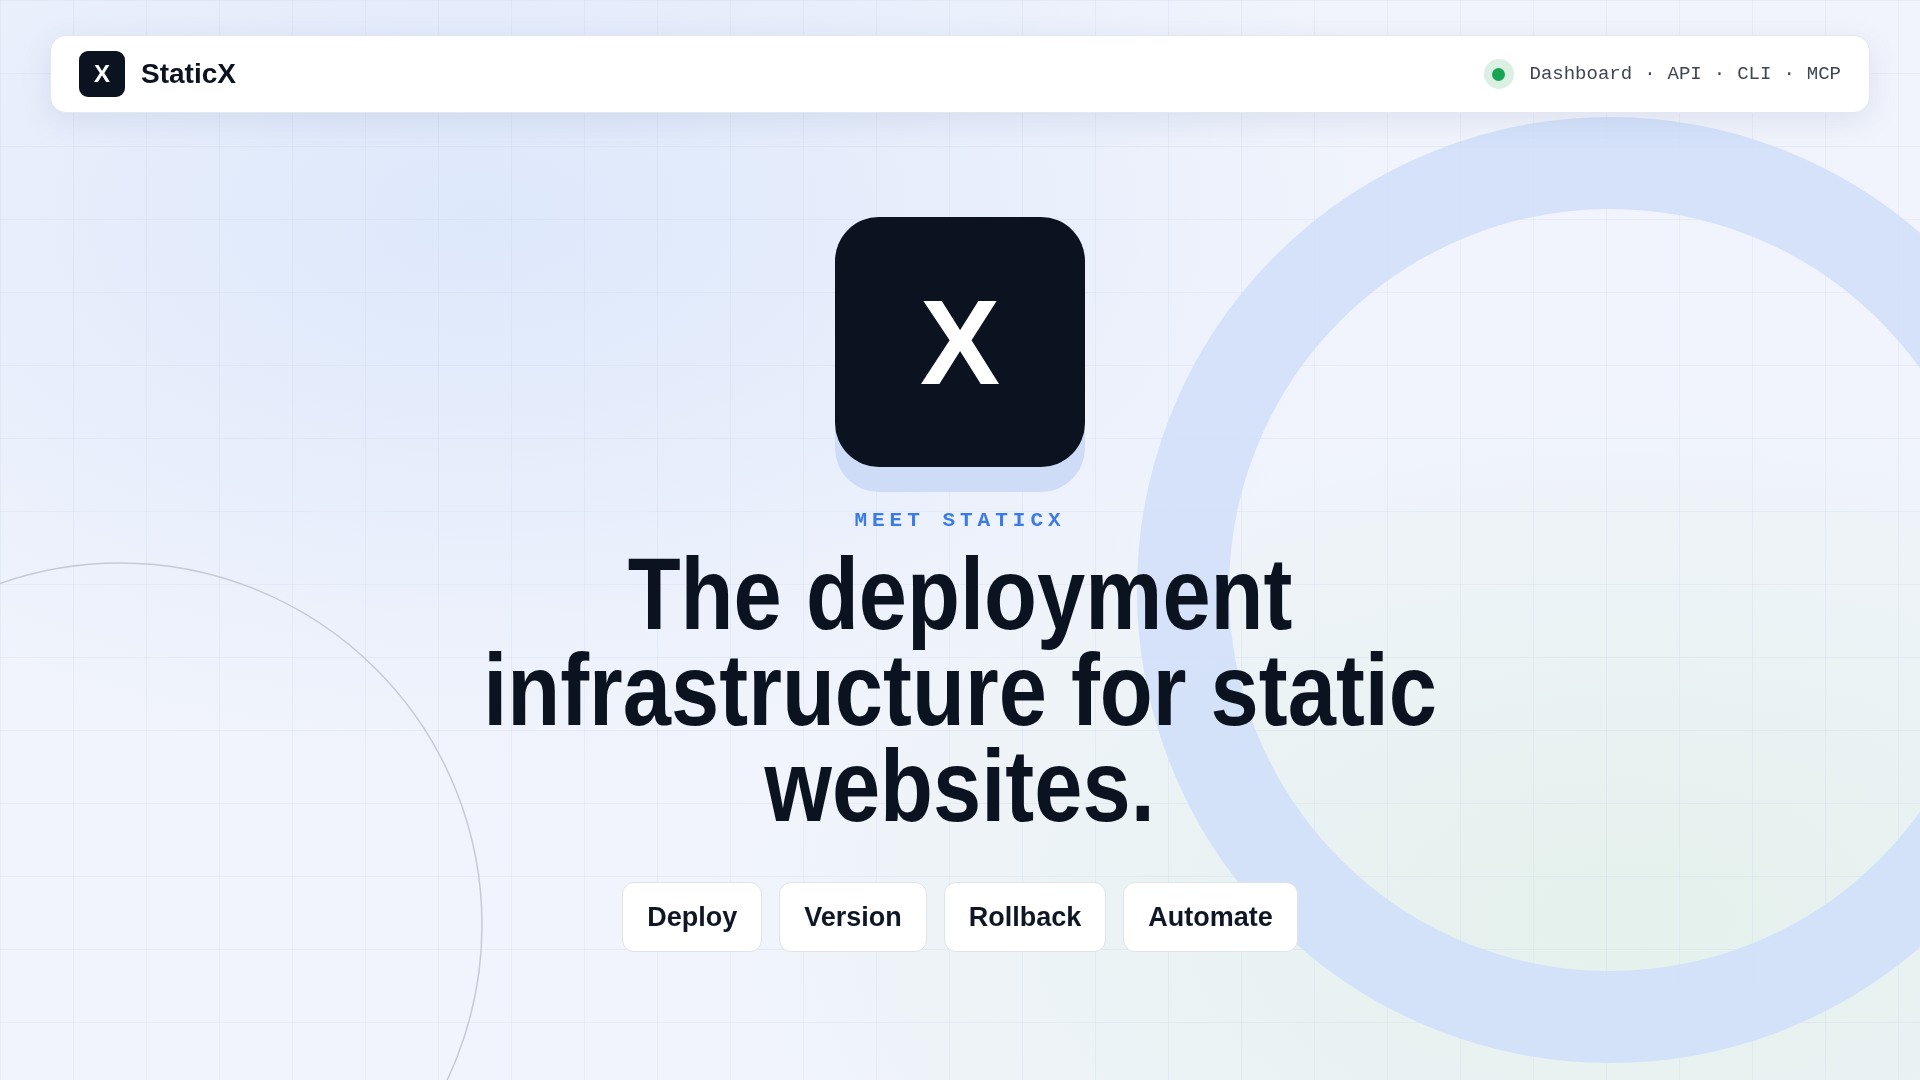 Image resolution: width=1920 pixels, height=1080 pixels. Describe the element at coordinates (692, 917) in the screenshot. I see `feature-button: Deploy` at that location.